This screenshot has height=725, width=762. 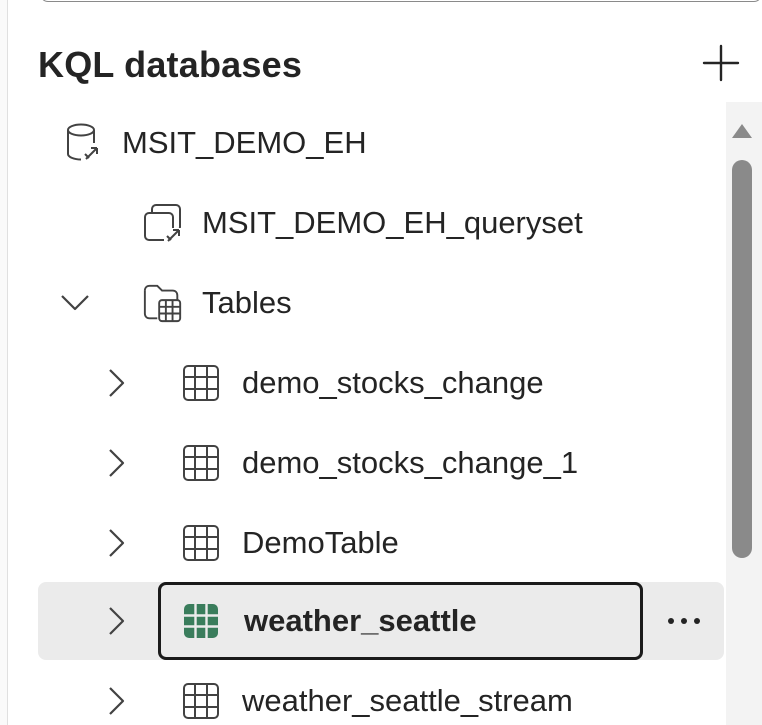 What do you see at coordinates (75, 303) in the screenshot?
I see `chevron-down-icon` at bounding box center [75, 303].